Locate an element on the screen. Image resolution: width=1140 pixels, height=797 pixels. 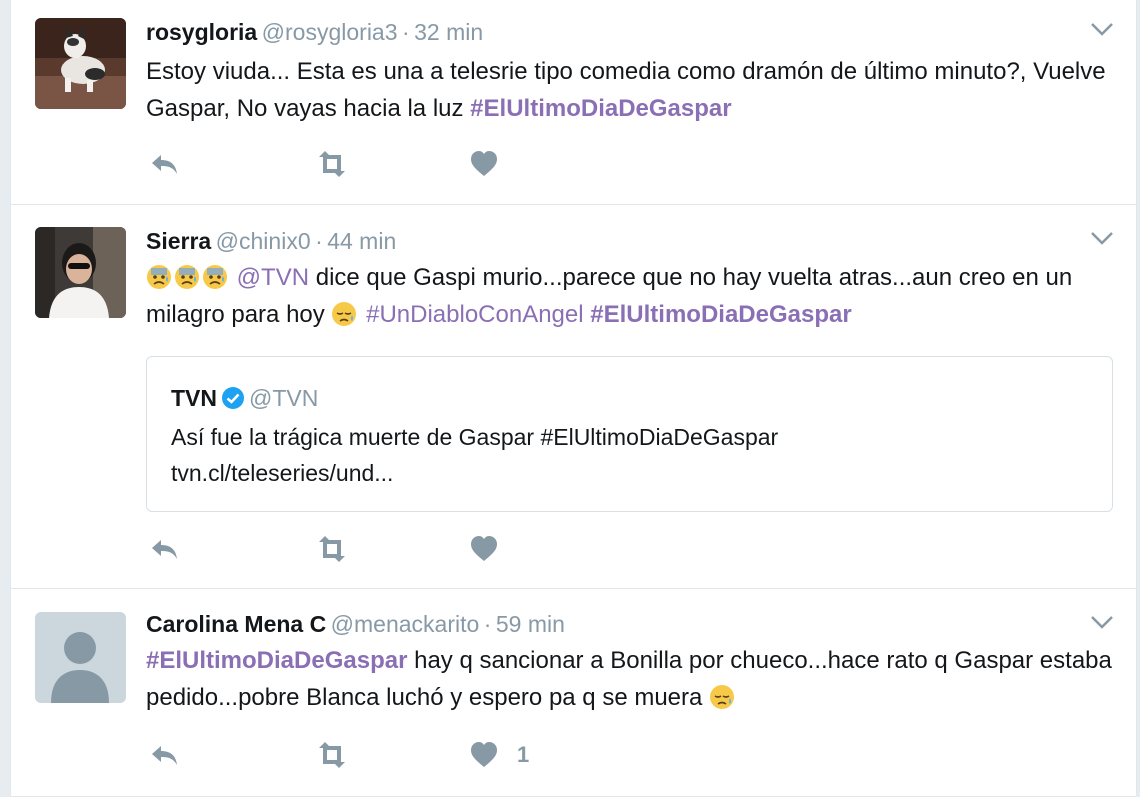
author-name: rosygloria is located at coordinates (201, 32).